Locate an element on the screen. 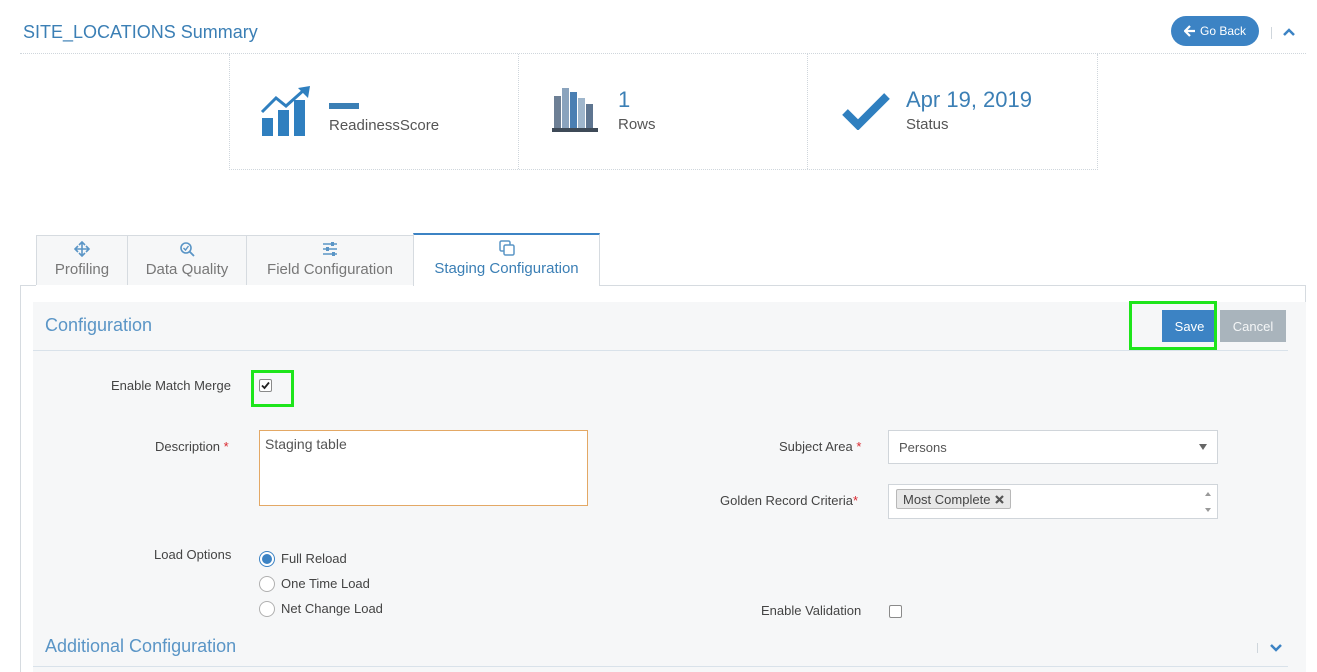 This screenshot has width=1317, height=672. header-separator is located at coordinates (1271, 33).